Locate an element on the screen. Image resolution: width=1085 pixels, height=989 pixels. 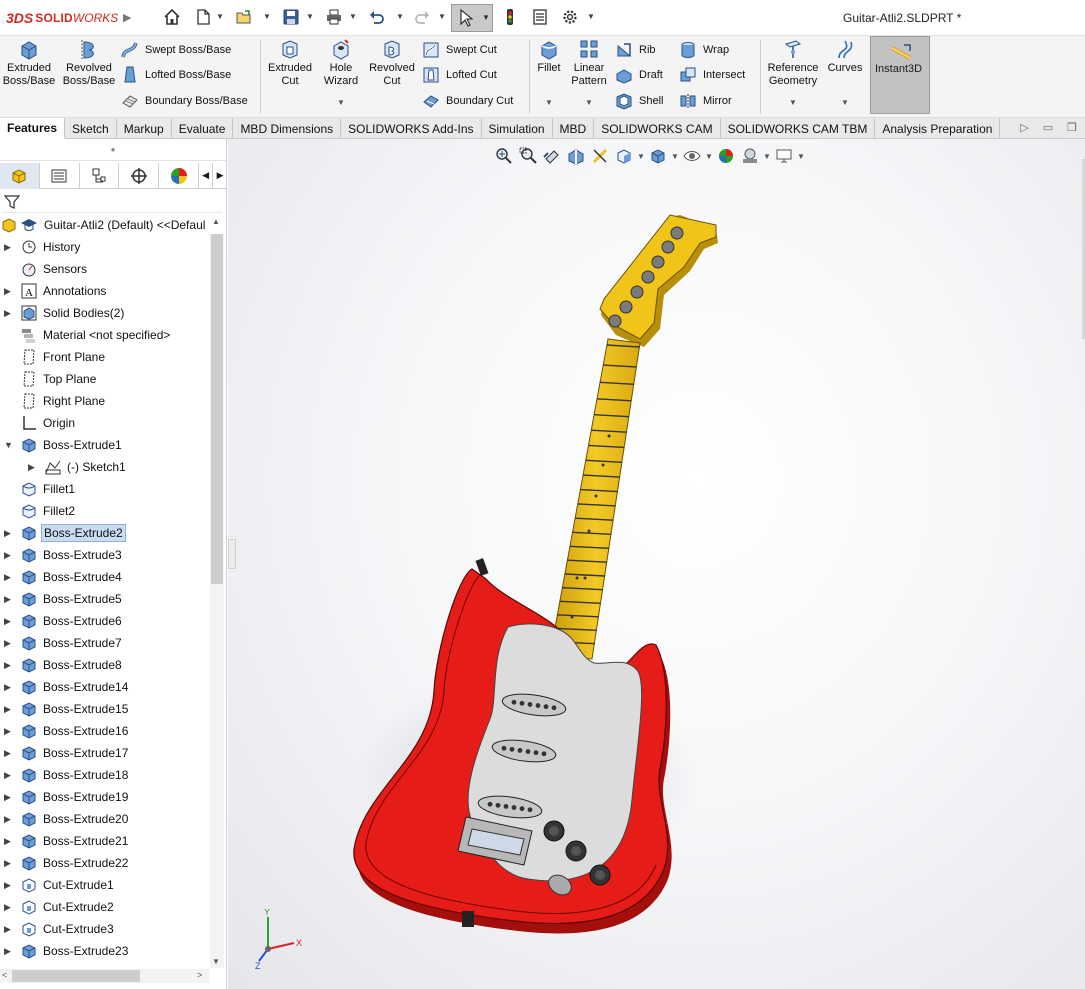
solidworks-logo: 3DS SOLID WORKS is located at coordinates (62, 18).